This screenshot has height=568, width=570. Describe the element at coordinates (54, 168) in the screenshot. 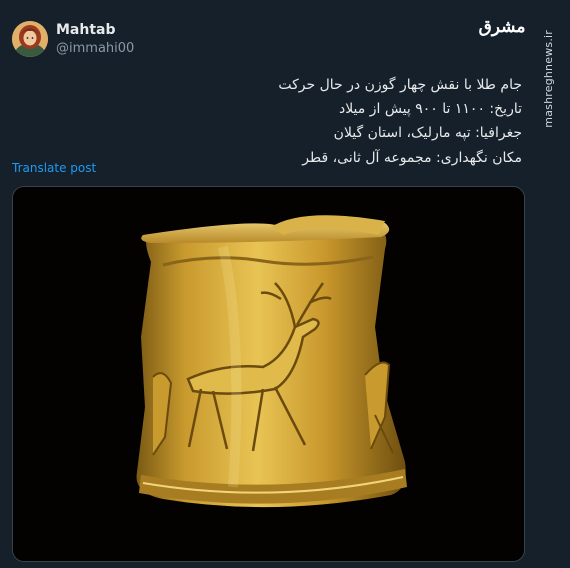

I see `translate-post-link: Translate post` at that location.